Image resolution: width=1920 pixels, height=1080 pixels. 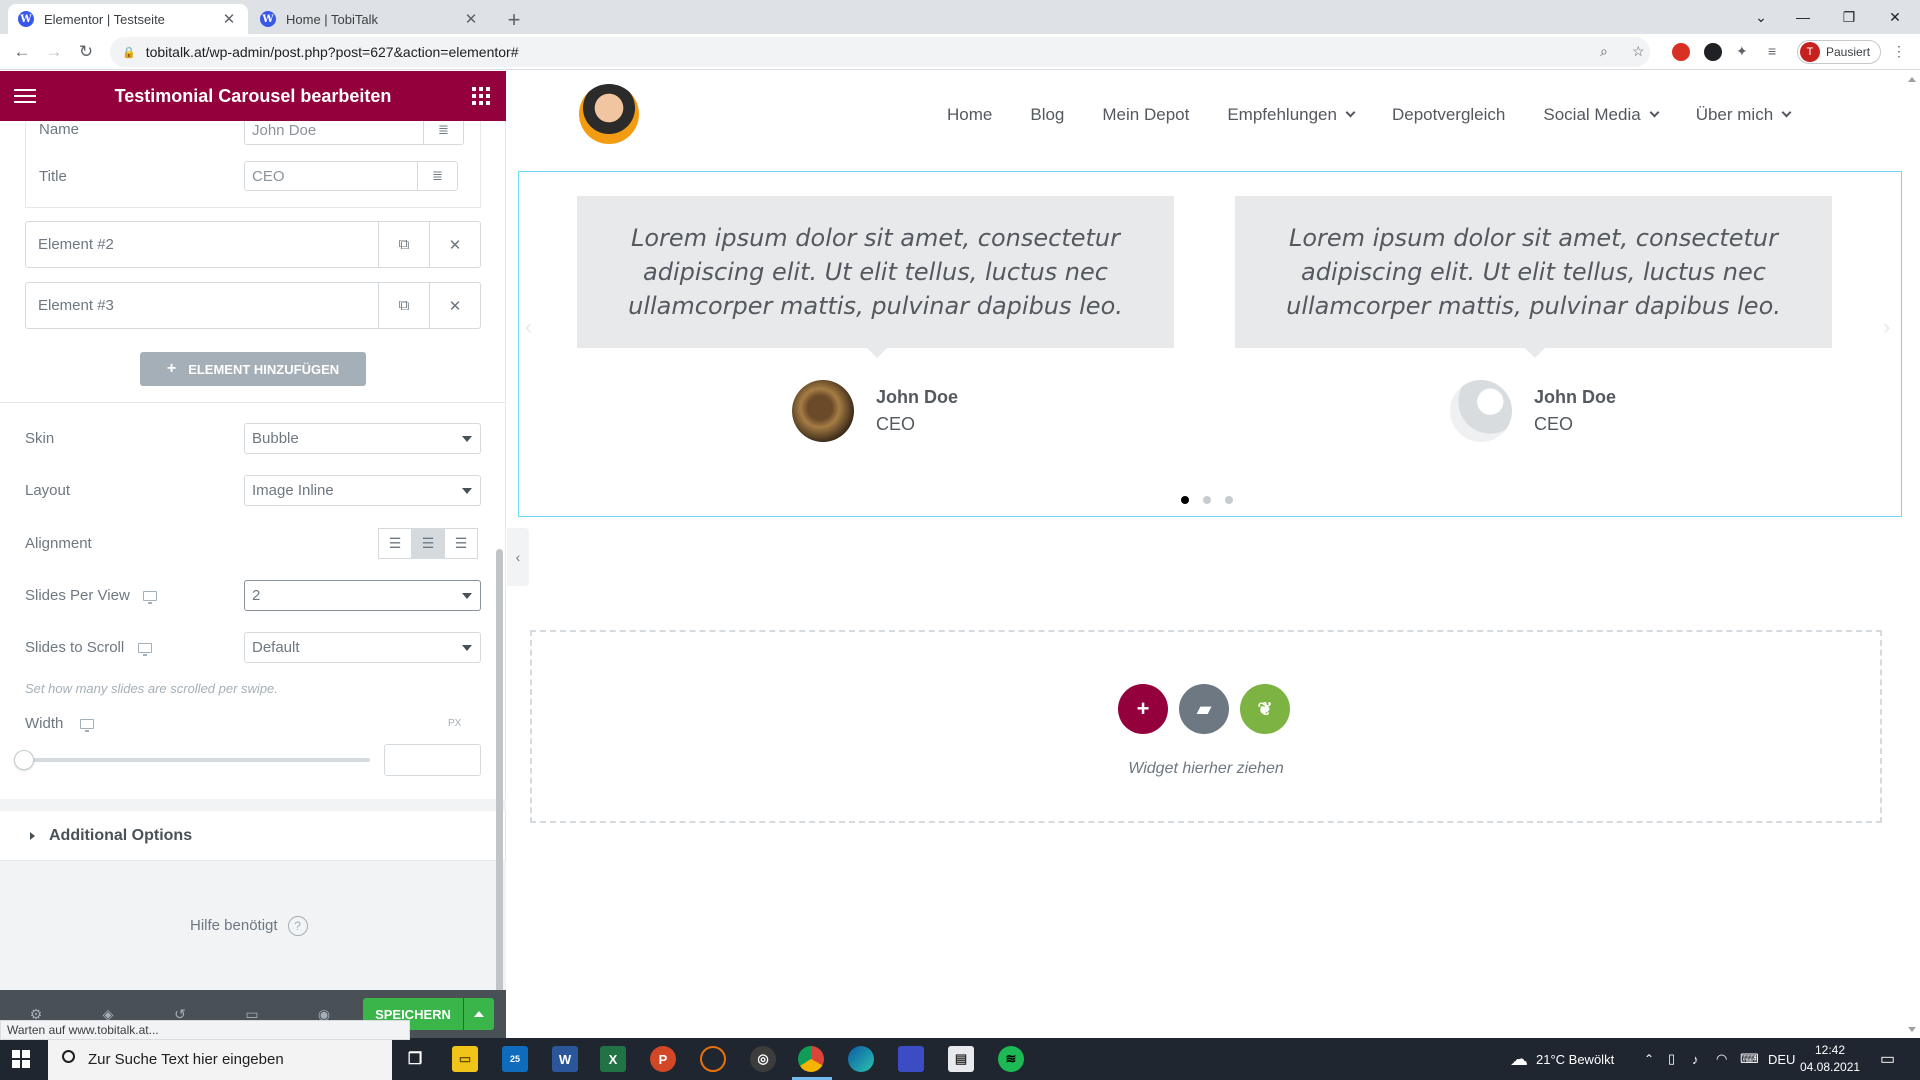 What do you see at coordinates (1671, 1059) in the screenshot?
I see `meet-now-icon: ▯` at bounding box center [1671, 1059].